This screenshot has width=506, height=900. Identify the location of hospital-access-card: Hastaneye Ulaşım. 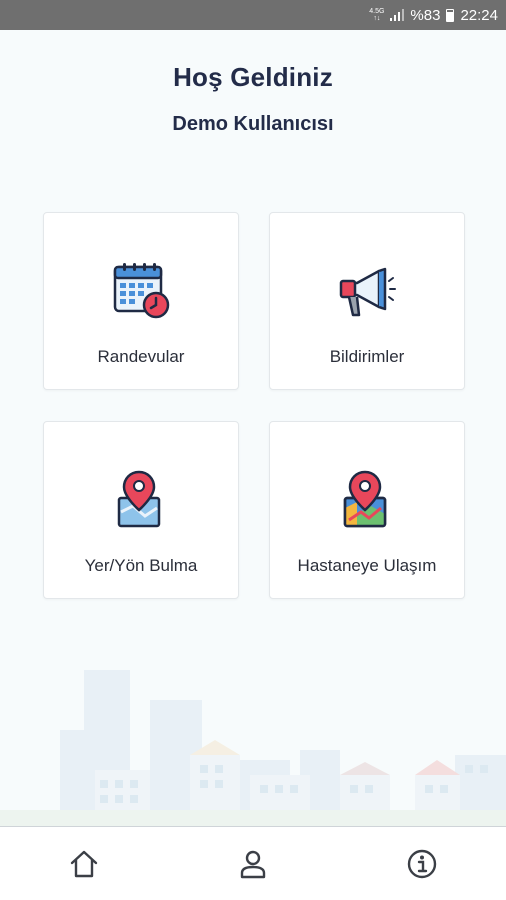
(367, 510).